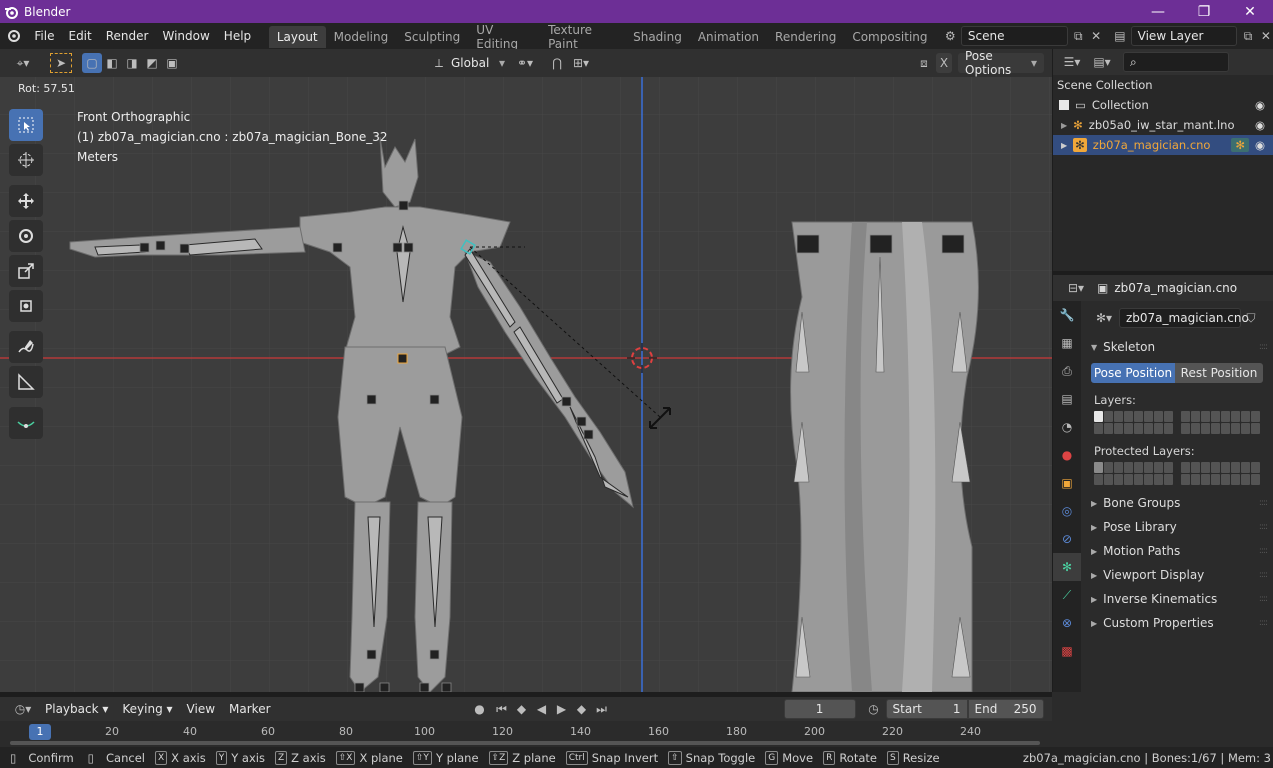 The width and height of the screenshot is (1273, 768). What do you see at coordinates (26, 160) in the screenshot?
I see `tool-cursor` at bounding box center [26, 160].